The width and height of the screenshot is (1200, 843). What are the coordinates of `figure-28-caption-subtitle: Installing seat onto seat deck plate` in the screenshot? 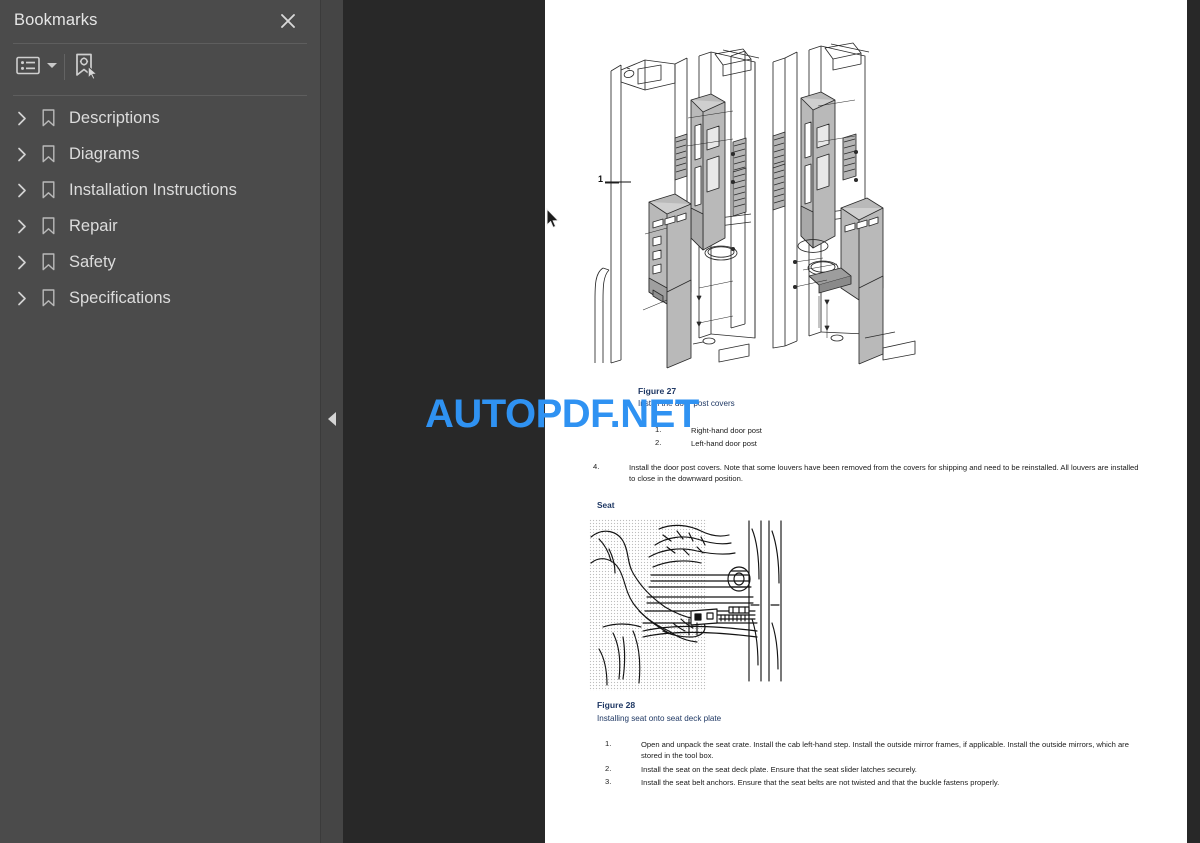 It's located at (659, 718).